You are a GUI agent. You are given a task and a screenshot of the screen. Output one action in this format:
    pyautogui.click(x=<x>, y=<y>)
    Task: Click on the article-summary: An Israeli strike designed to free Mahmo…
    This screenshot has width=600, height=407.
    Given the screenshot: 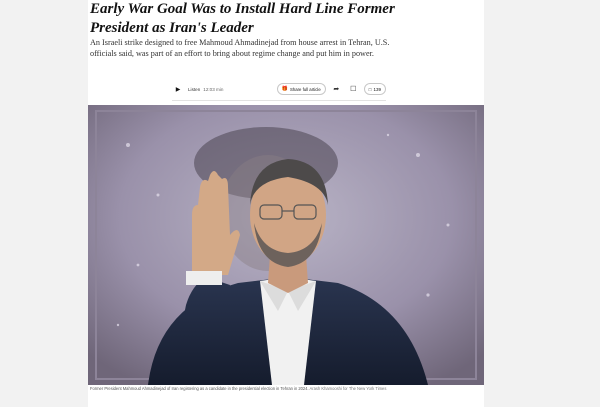 What is the action you would take?
    pyautogui.click(x=240, y=48)
    